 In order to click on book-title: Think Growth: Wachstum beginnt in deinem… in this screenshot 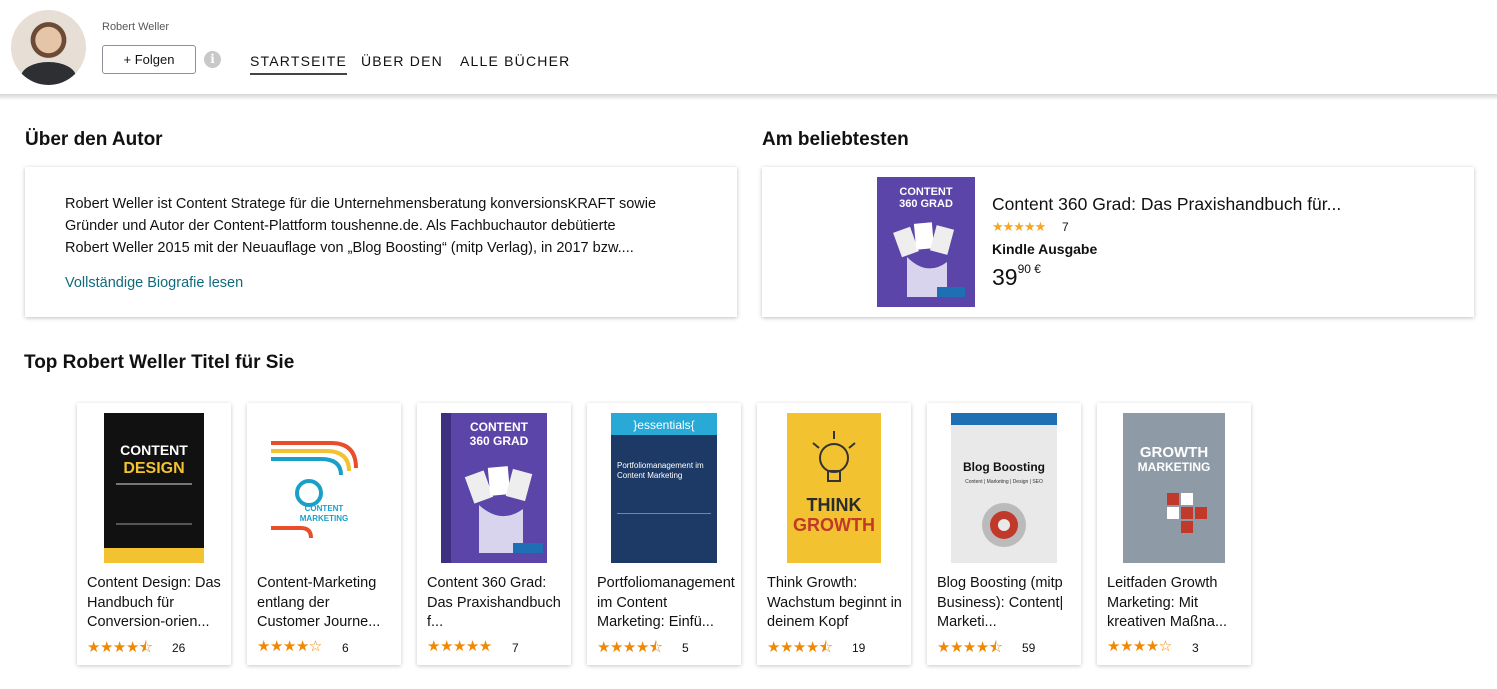, I will do `click(836, 603)`.